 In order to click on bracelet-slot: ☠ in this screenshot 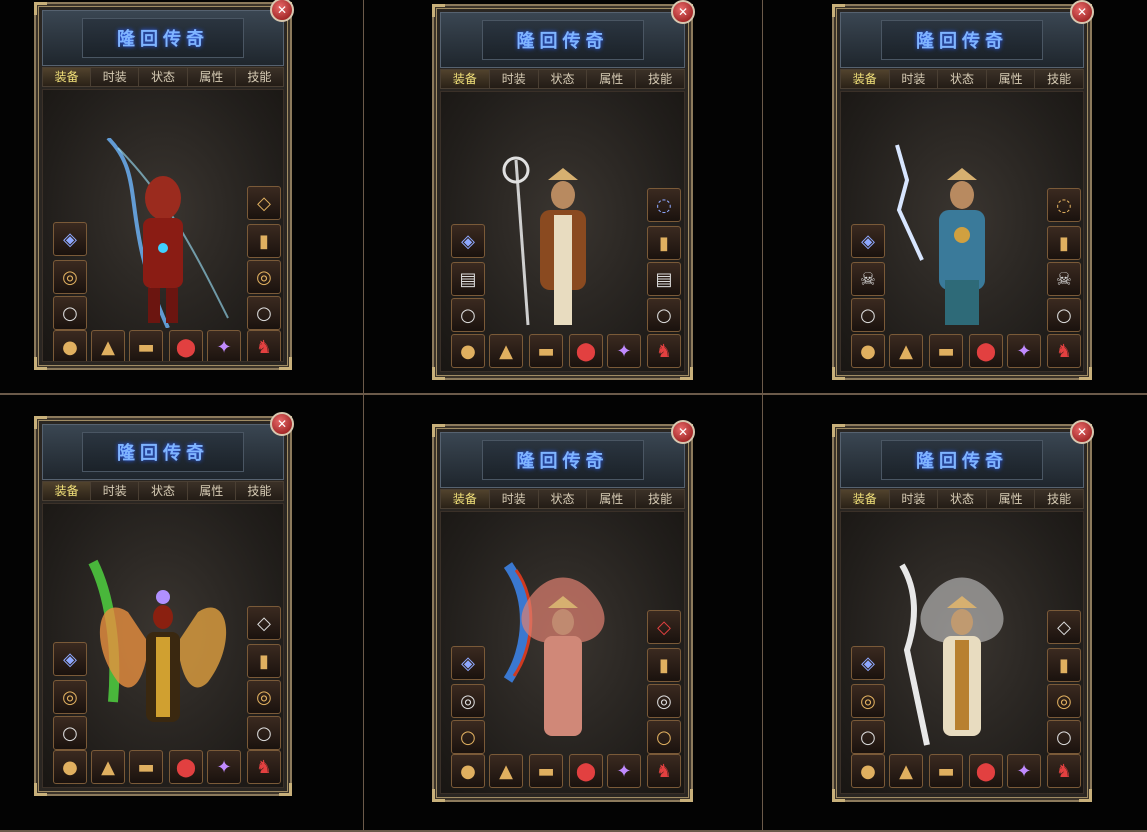, I will do `click(868, 279)`.